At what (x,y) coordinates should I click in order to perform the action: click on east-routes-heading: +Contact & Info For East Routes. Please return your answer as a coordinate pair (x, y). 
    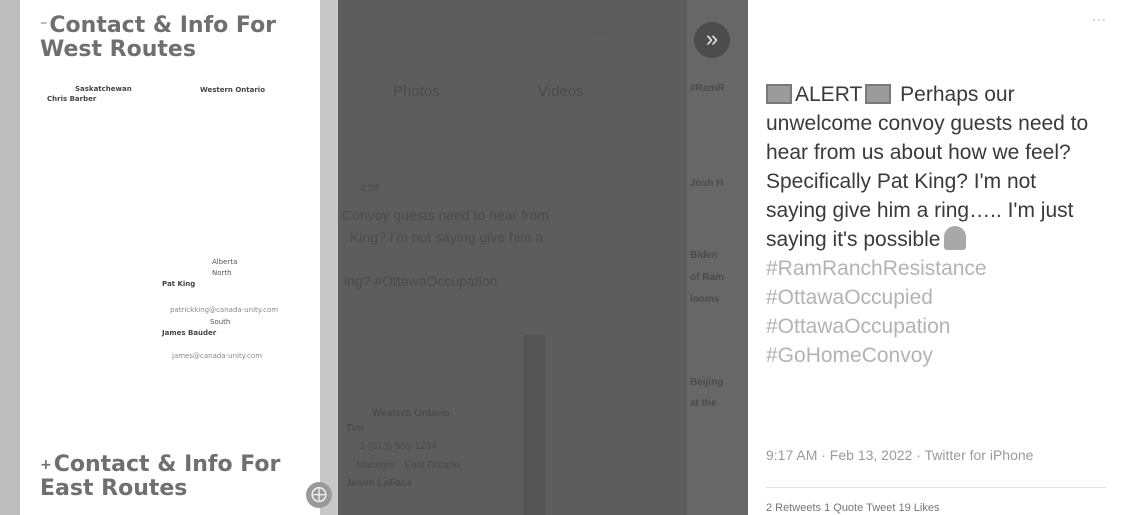
    Looking at the image, I should click on (170, 477).